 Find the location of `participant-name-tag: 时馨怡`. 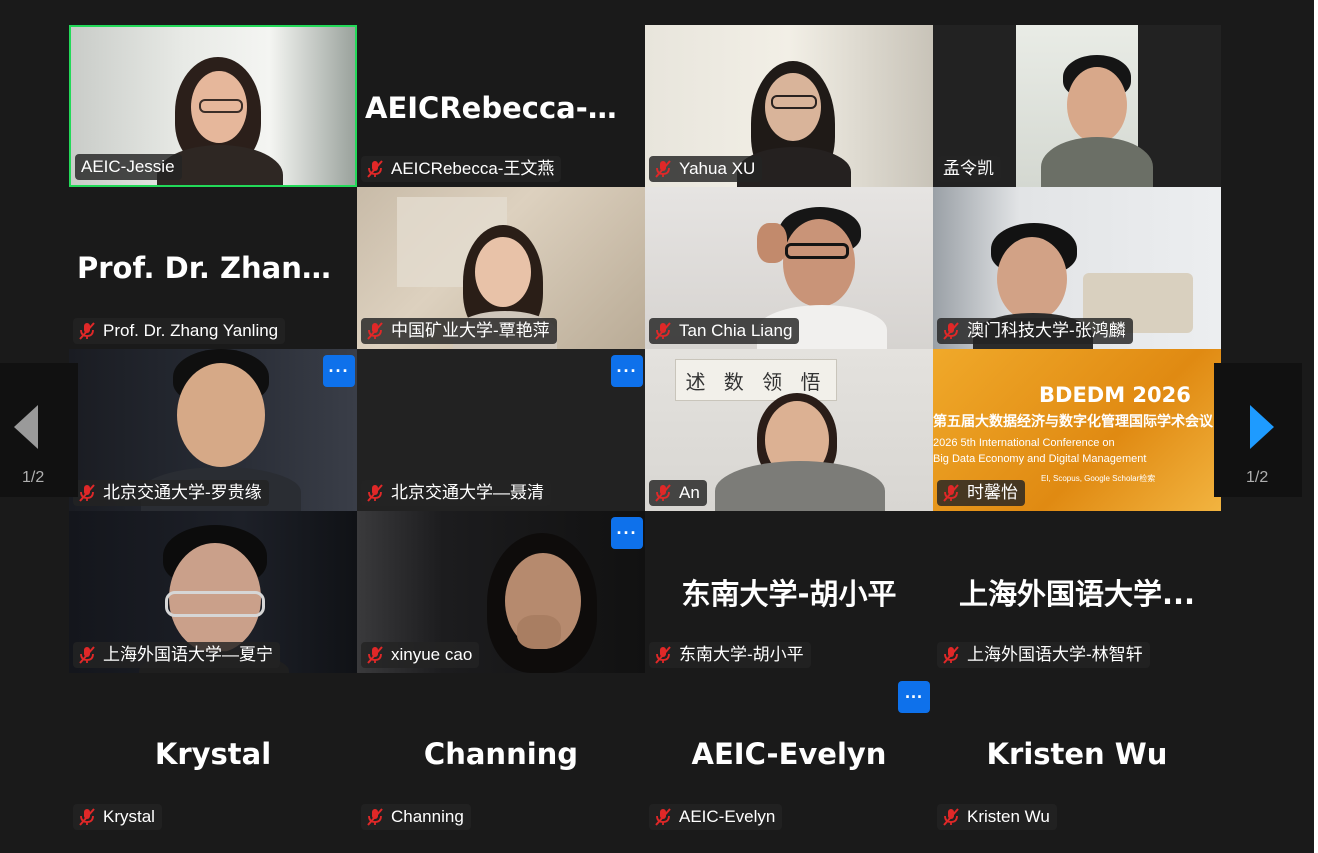

participant-name-tag: 时馨怡 is located at coordinates (981, 493).